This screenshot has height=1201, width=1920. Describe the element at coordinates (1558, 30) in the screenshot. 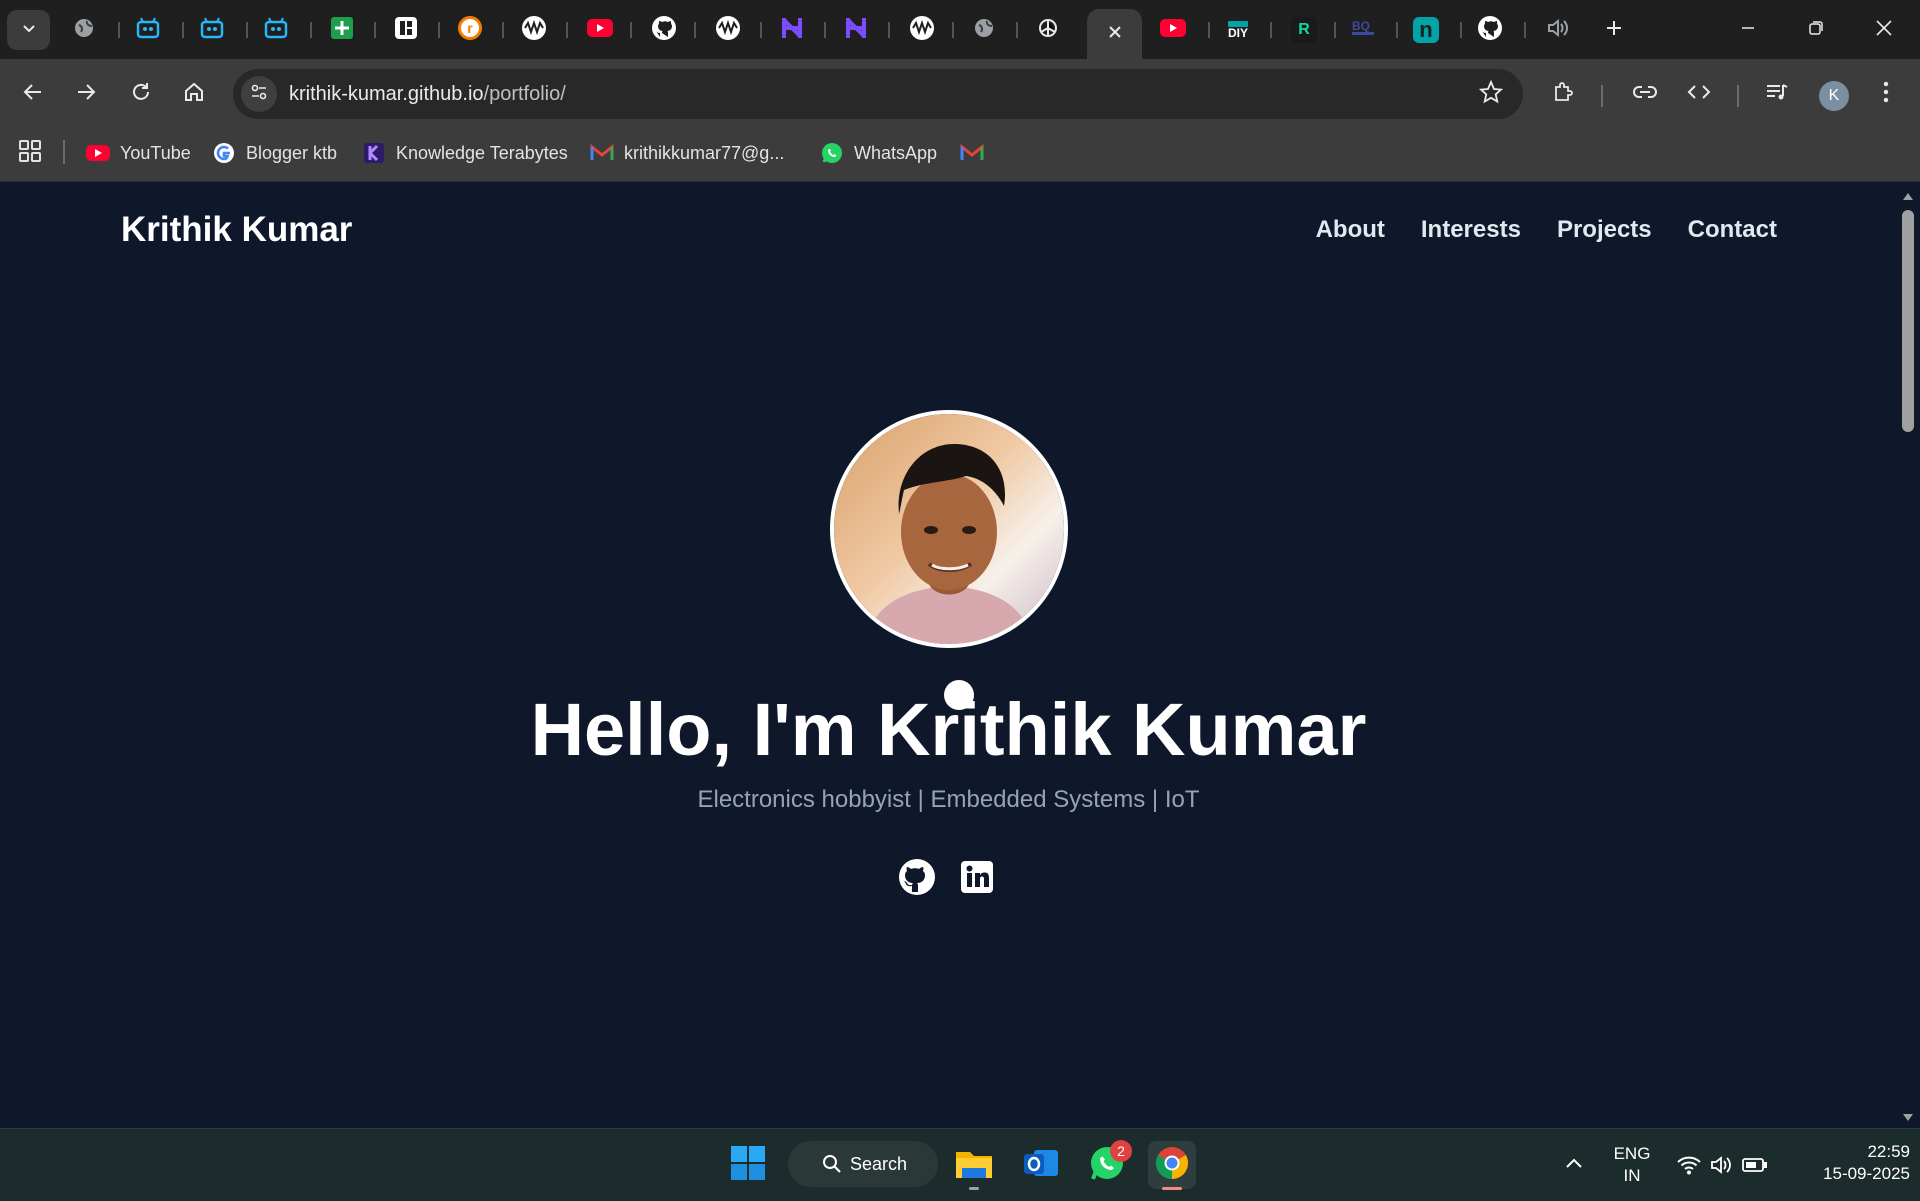

I see `tab-audio` at that location.